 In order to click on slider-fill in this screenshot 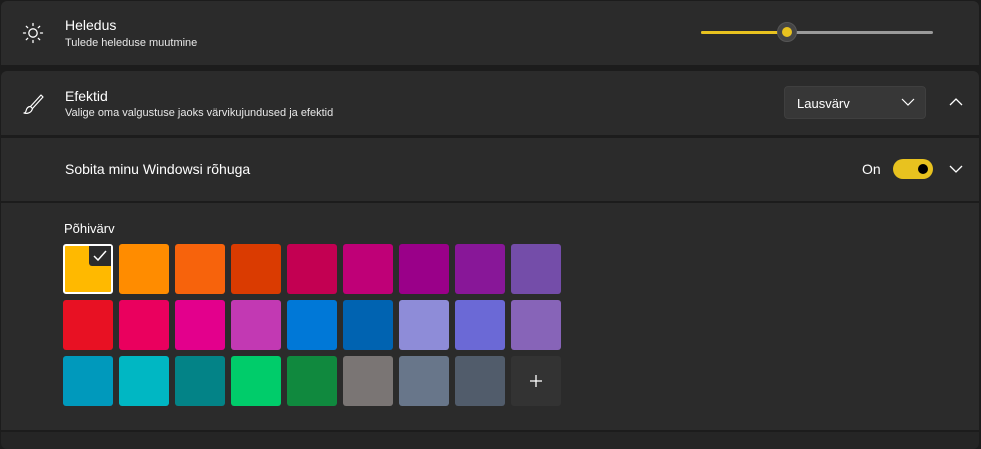, I will do `click(744, 32)`.